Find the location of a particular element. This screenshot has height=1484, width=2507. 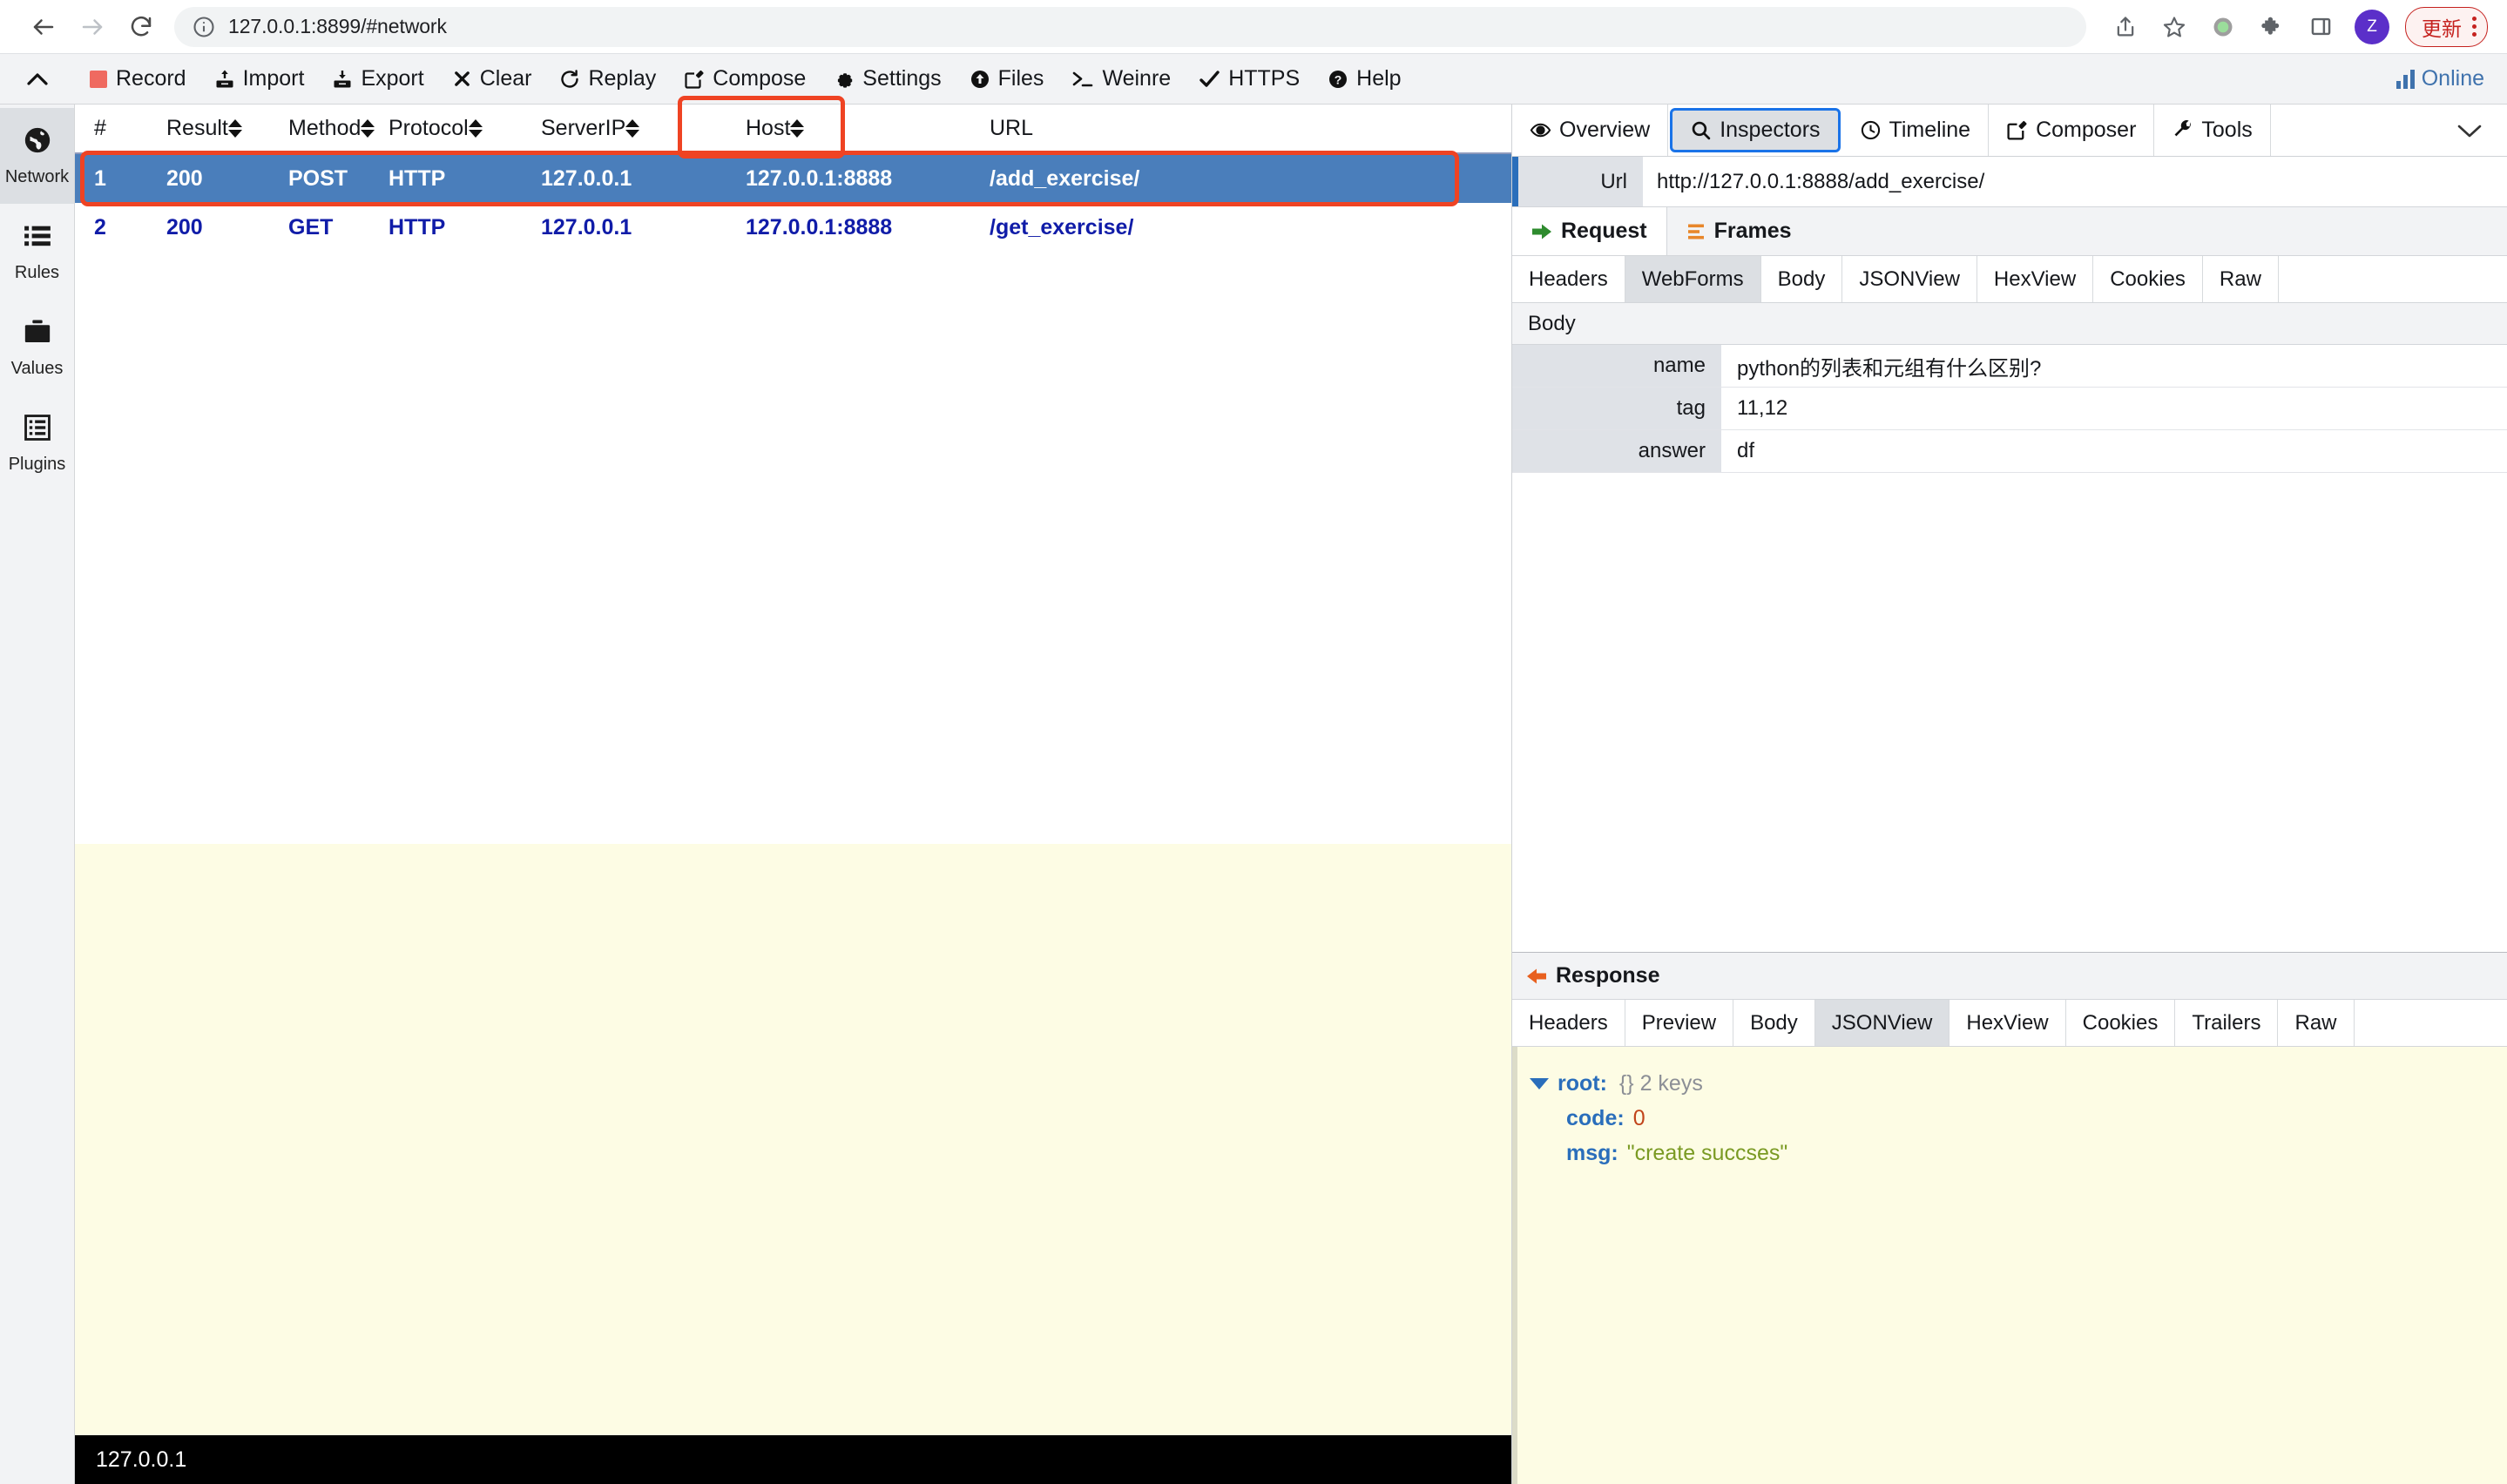

tab-label: HexView is located at coordinates (2007, 1023).